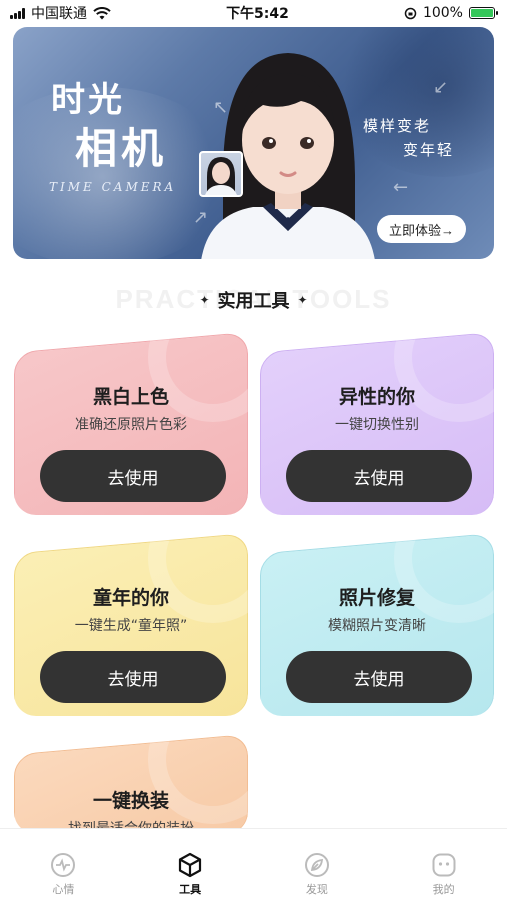 This screenshot has width=507, height=900. Describe the element at coordinates (17, 13) in the screenshot. I see `signal-icon` at that location.